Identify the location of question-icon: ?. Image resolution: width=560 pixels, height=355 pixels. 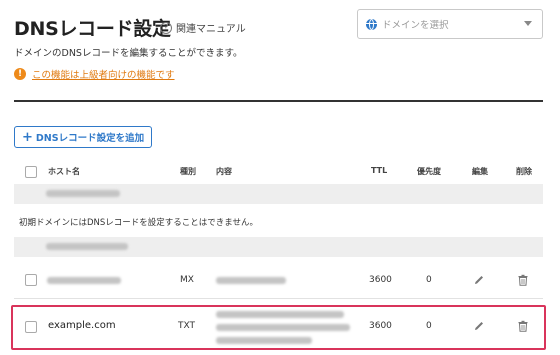
(166, 27).